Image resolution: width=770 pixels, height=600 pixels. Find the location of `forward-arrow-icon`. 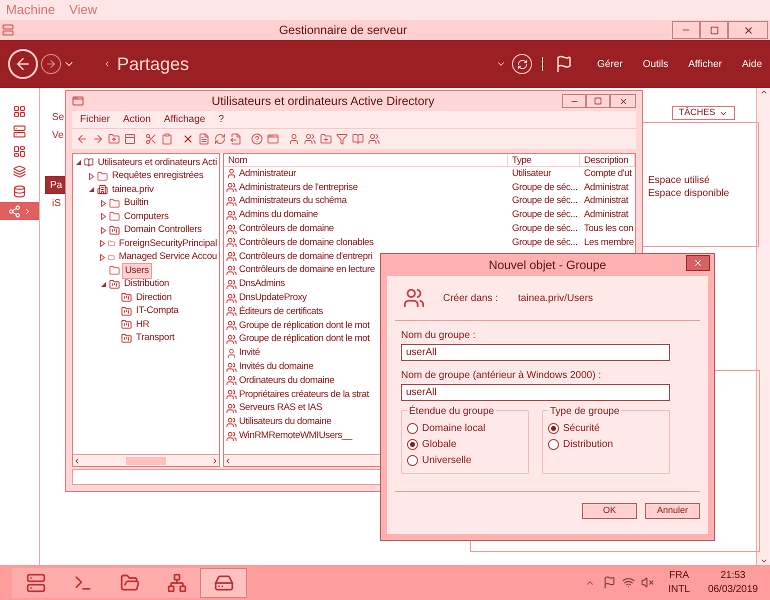

forward-arrow-icon is located at coordinates (98, 139).